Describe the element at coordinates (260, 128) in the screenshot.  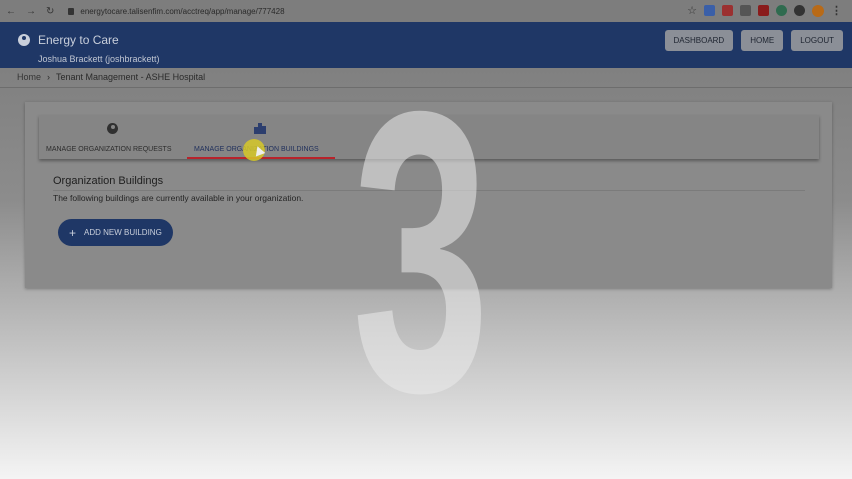
I see `building-icon` at that location.